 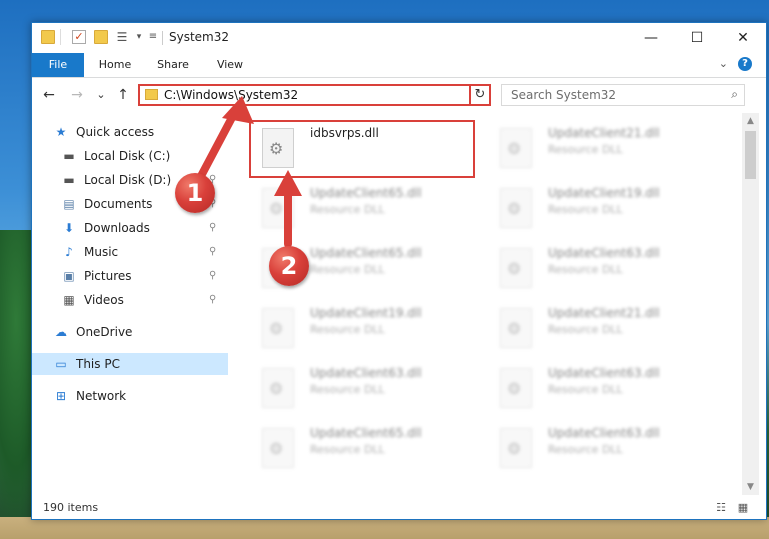 I want to click on title-separator, so click(x=162, y=38).